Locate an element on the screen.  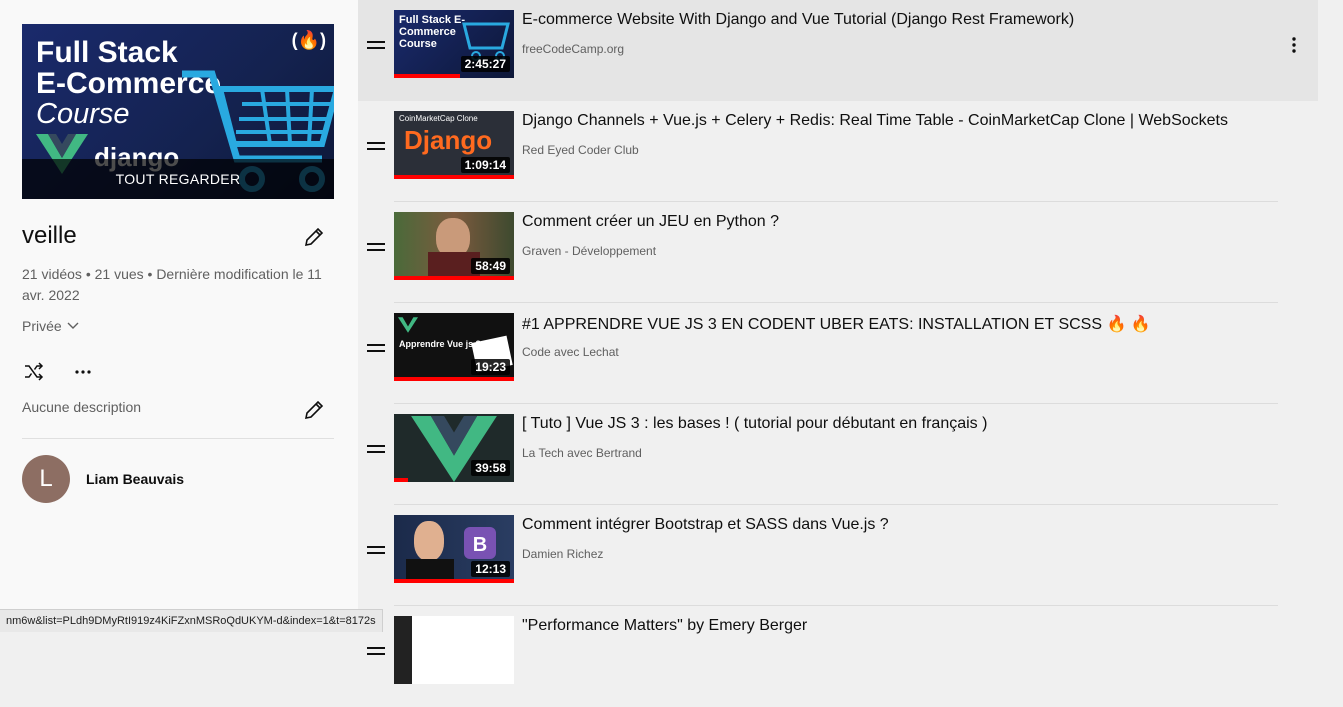
svg-text: B is located at coordinates (480, 545).